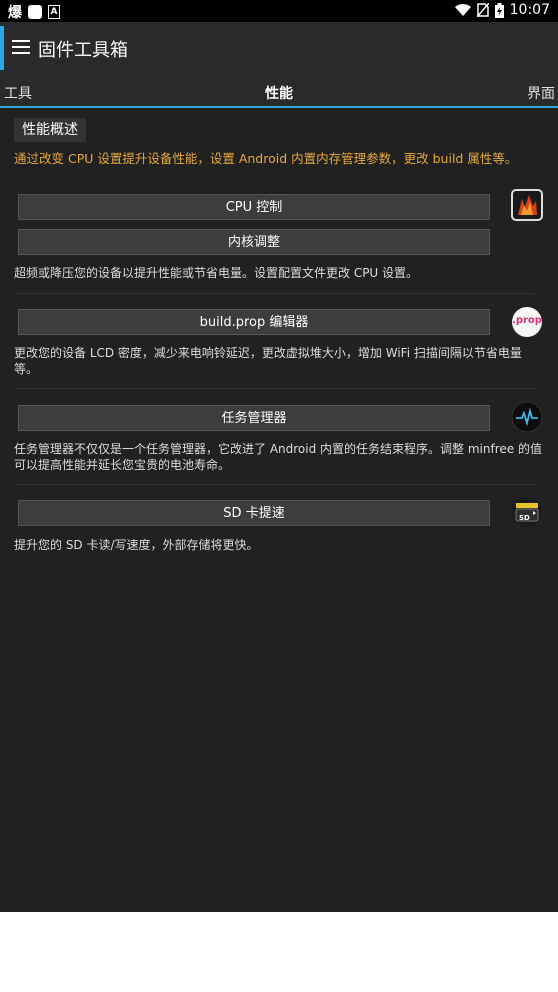 This screenshot has height=992, width=558. What do you see at coordinates (279, 47) in the screenshot?
I see `app-bar: 固件工具箱` at bounding box center [279, 47].